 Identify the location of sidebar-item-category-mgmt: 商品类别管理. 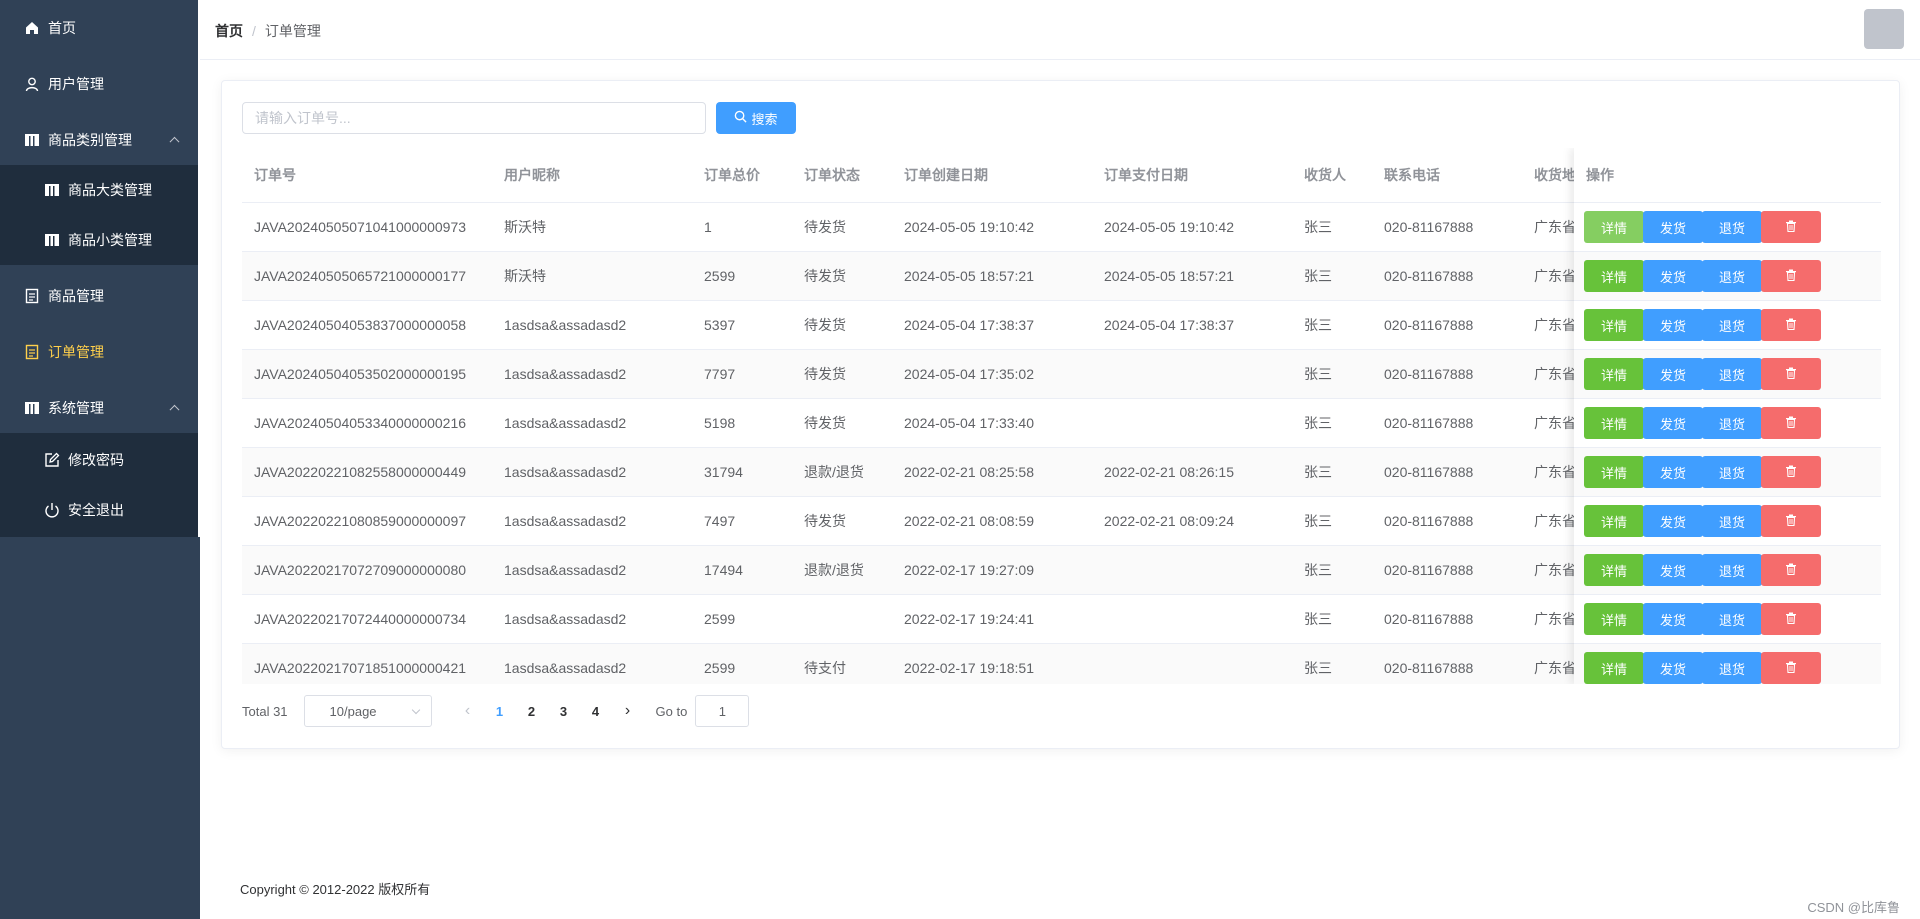
(100, 140).